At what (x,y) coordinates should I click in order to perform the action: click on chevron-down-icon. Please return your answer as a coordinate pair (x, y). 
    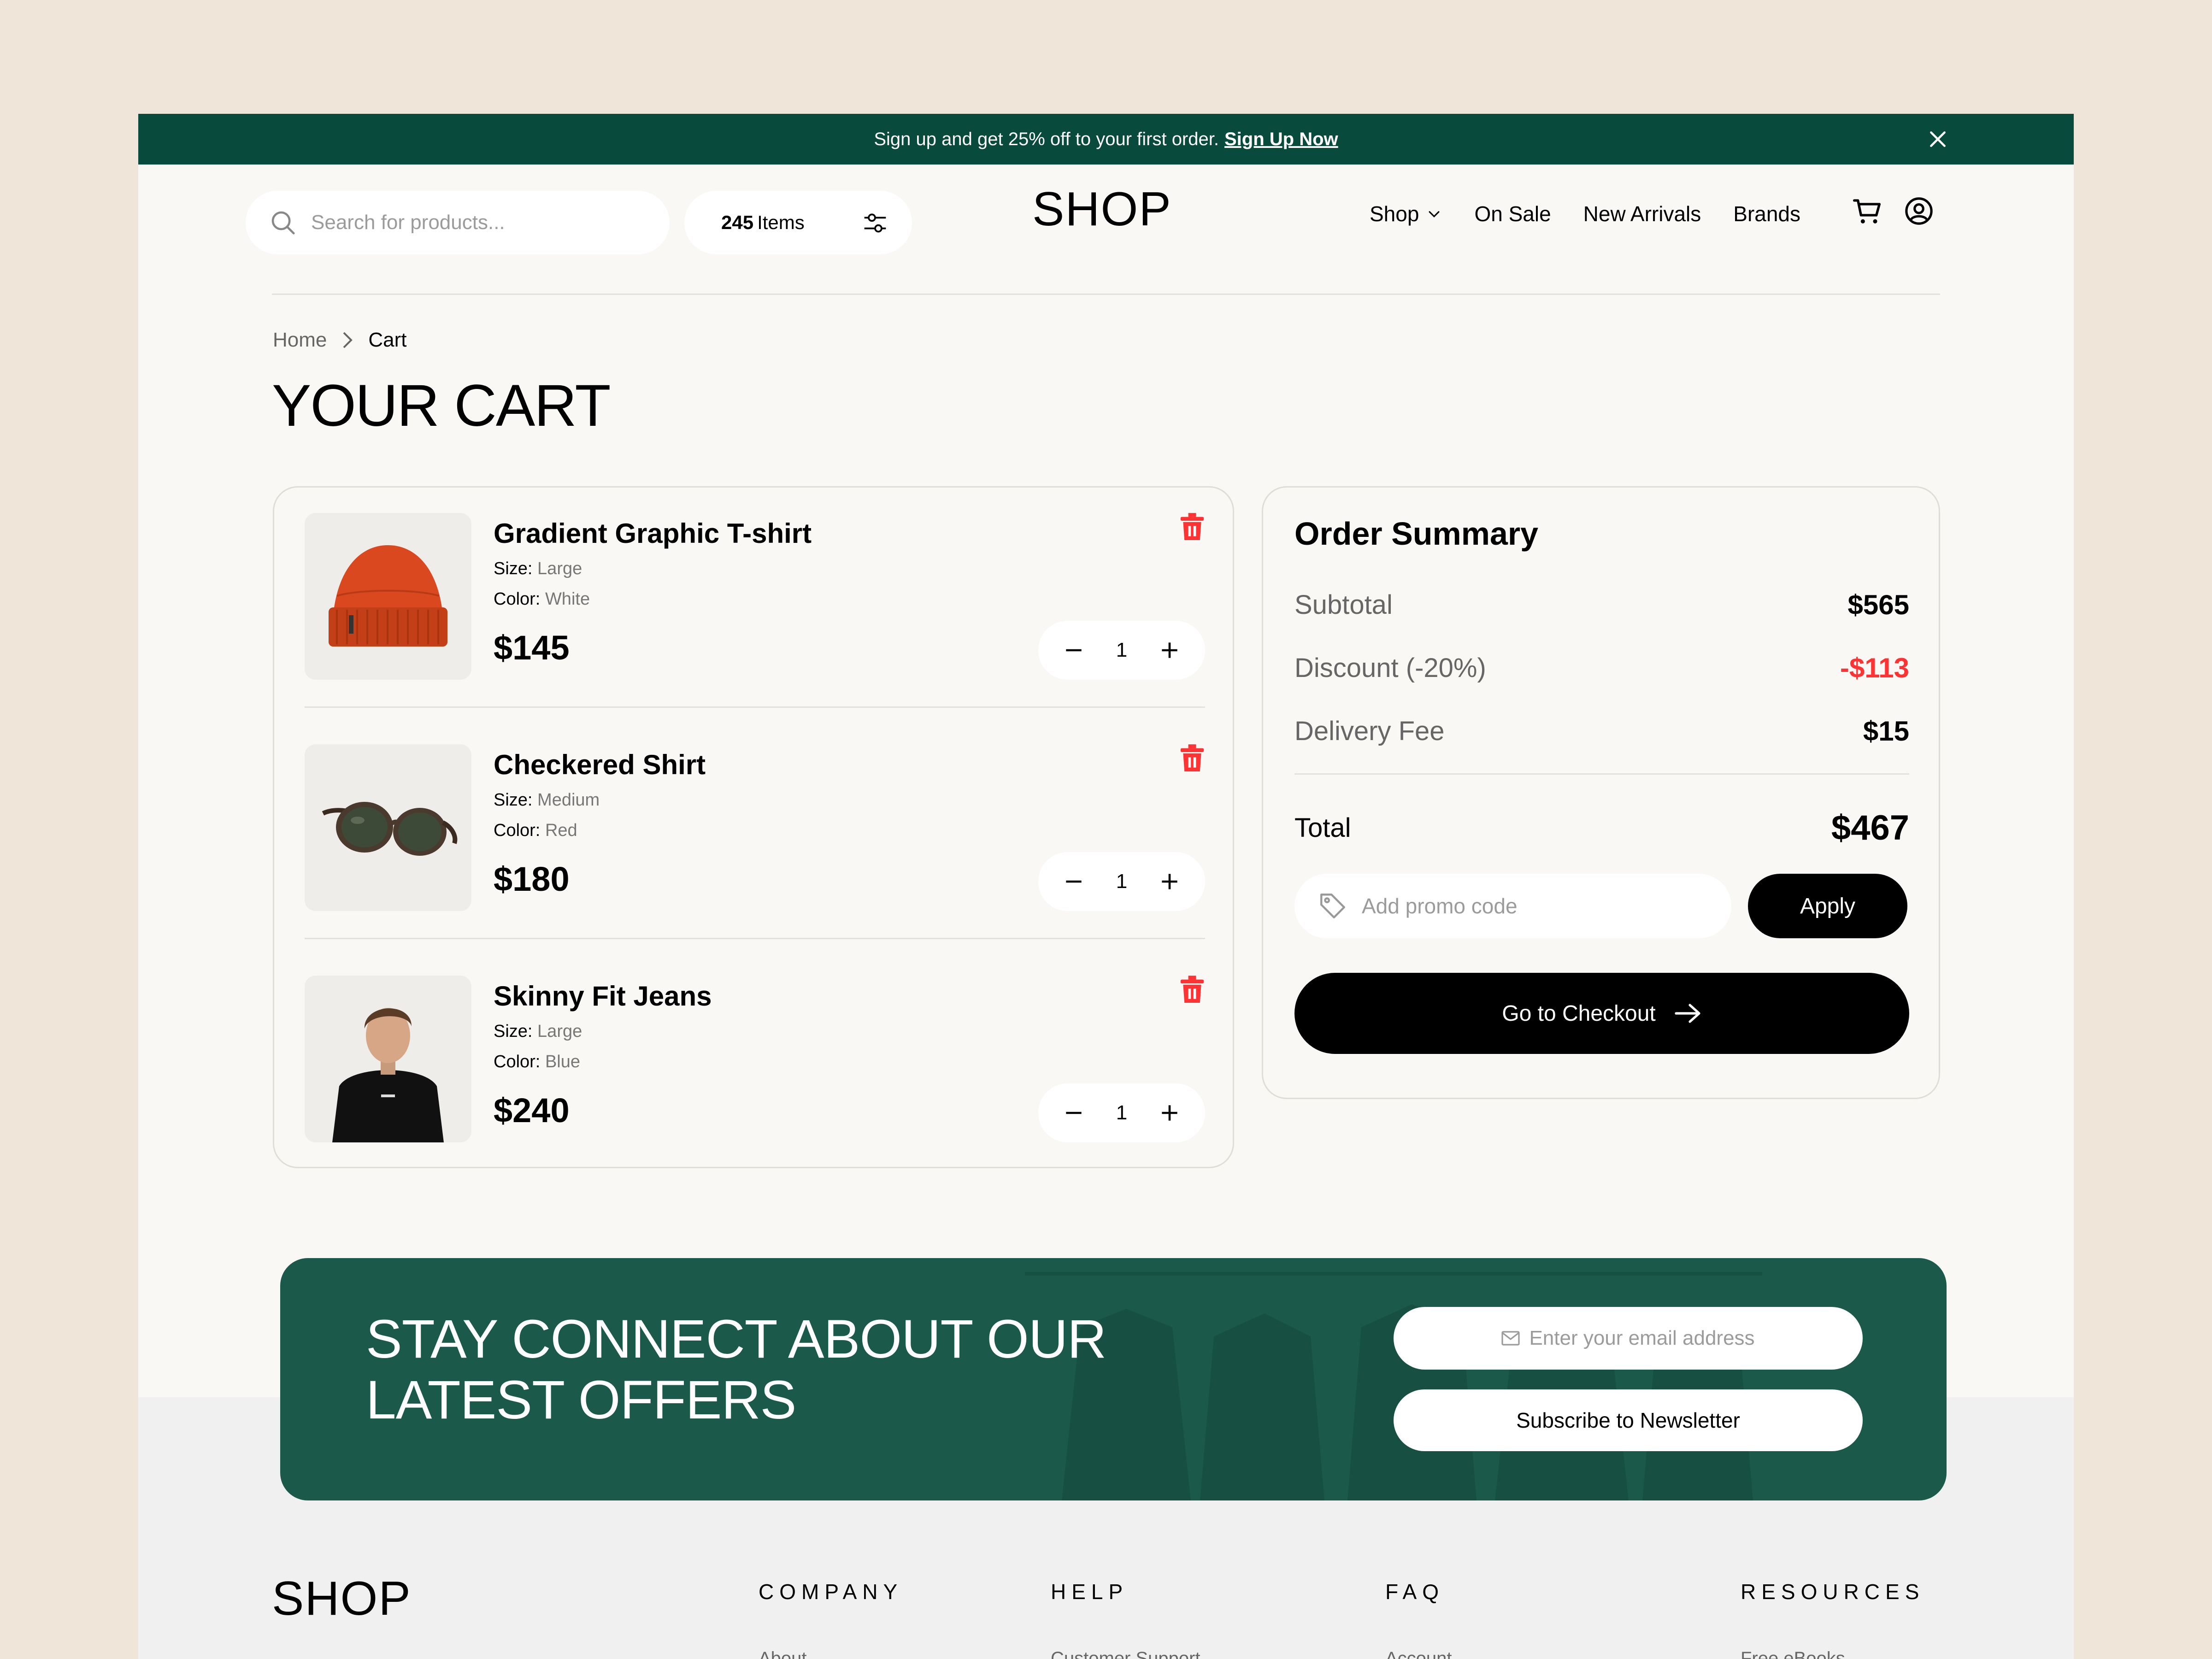
    Looking at the image, I should click on (1434, 214).